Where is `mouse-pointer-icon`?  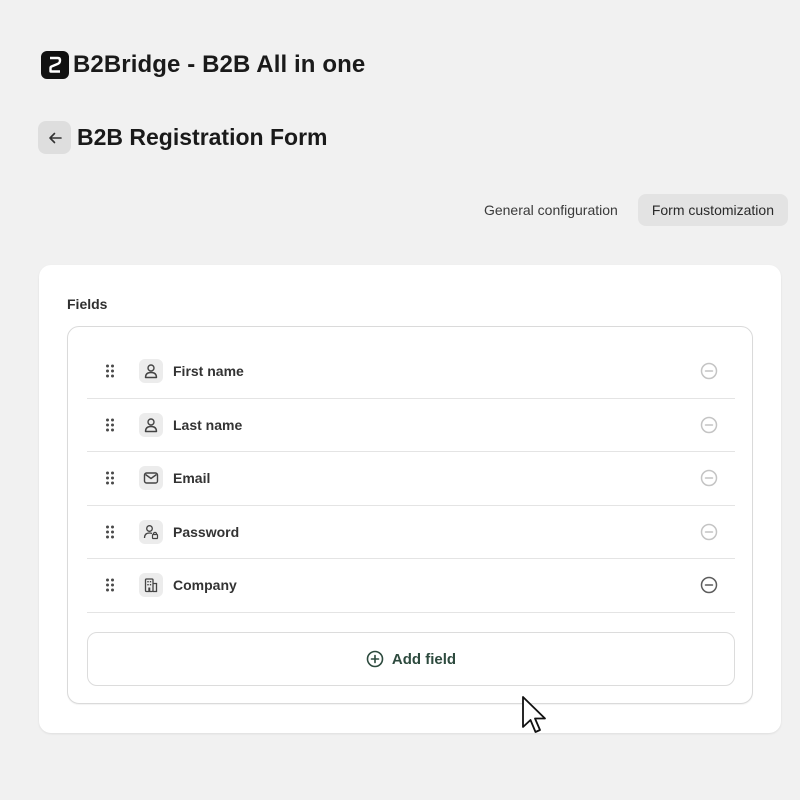 mouse-pointer-icon is located at coordinates (534, 714).